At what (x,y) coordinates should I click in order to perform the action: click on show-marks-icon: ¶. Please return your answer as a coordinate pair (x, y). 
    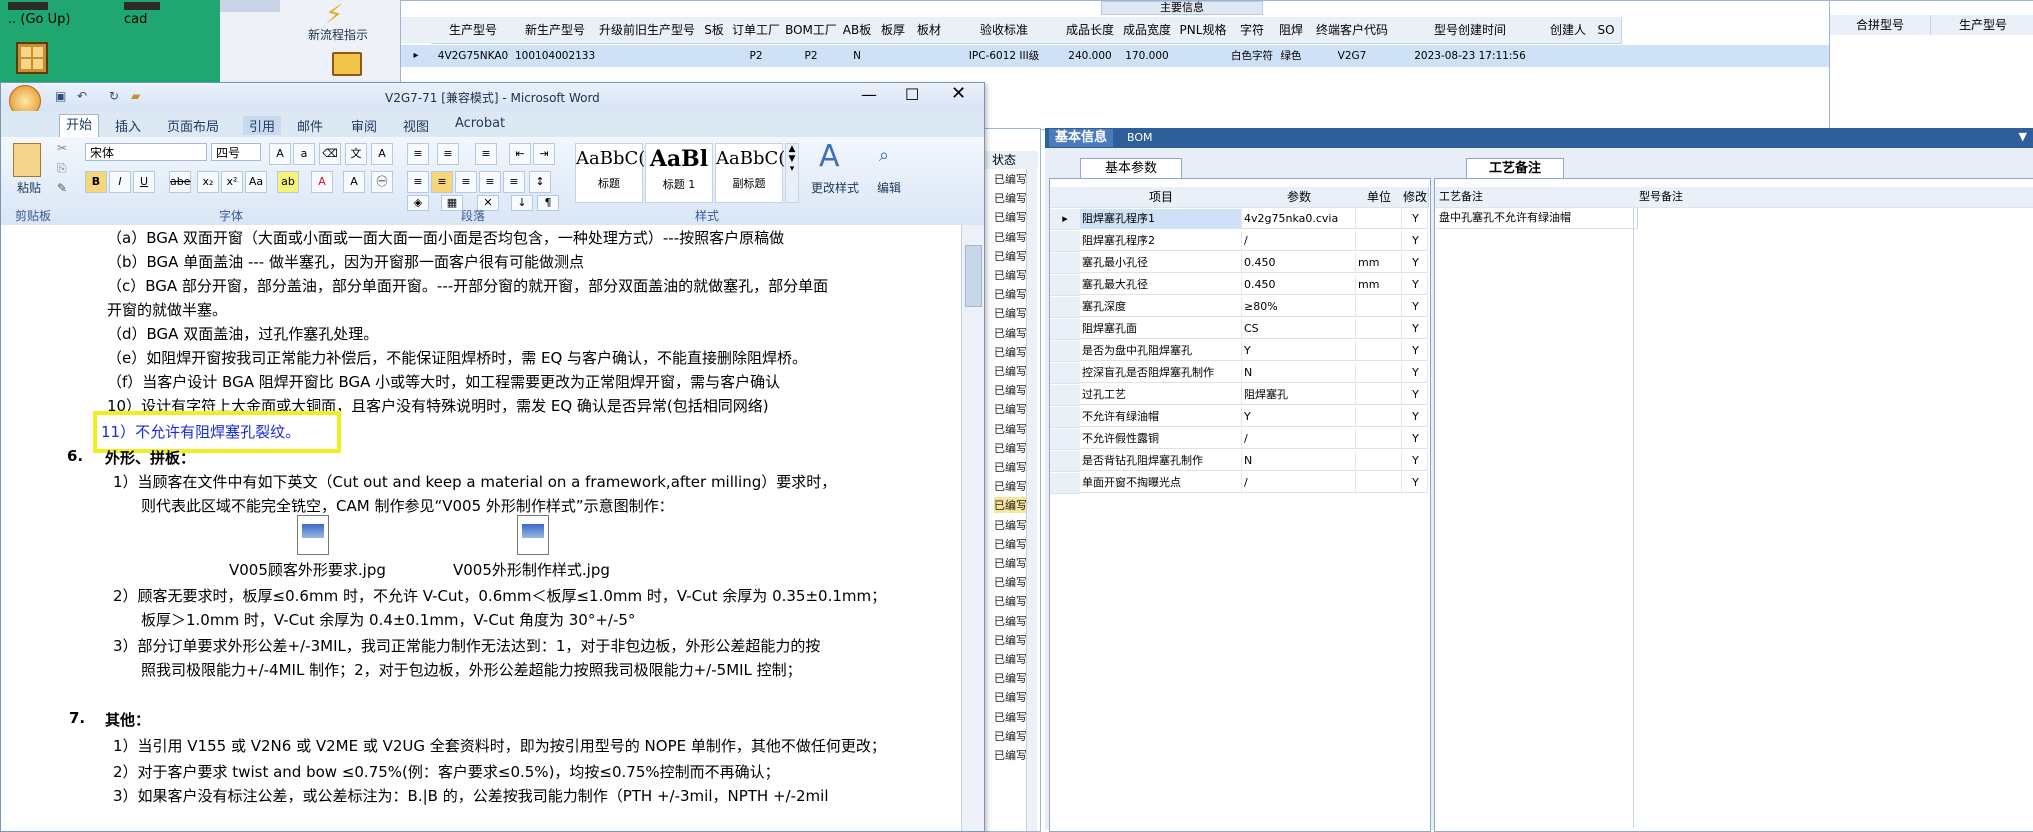
    Looking at the image, I should click on (548, 203).